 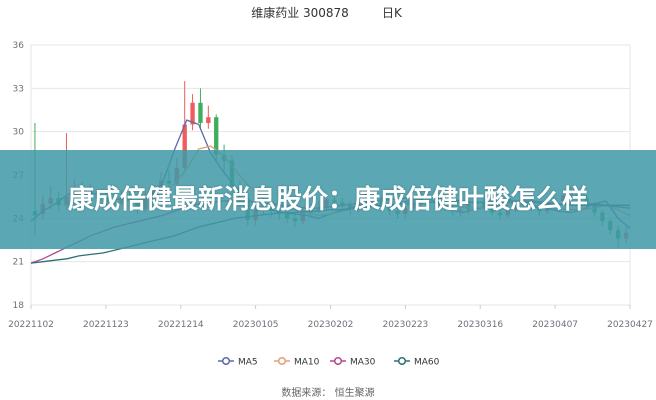 What do you see at coordinates (31, 325) in the screenshot?
I see `x-tick-label: 20221102` at bounding box center [31, 325].